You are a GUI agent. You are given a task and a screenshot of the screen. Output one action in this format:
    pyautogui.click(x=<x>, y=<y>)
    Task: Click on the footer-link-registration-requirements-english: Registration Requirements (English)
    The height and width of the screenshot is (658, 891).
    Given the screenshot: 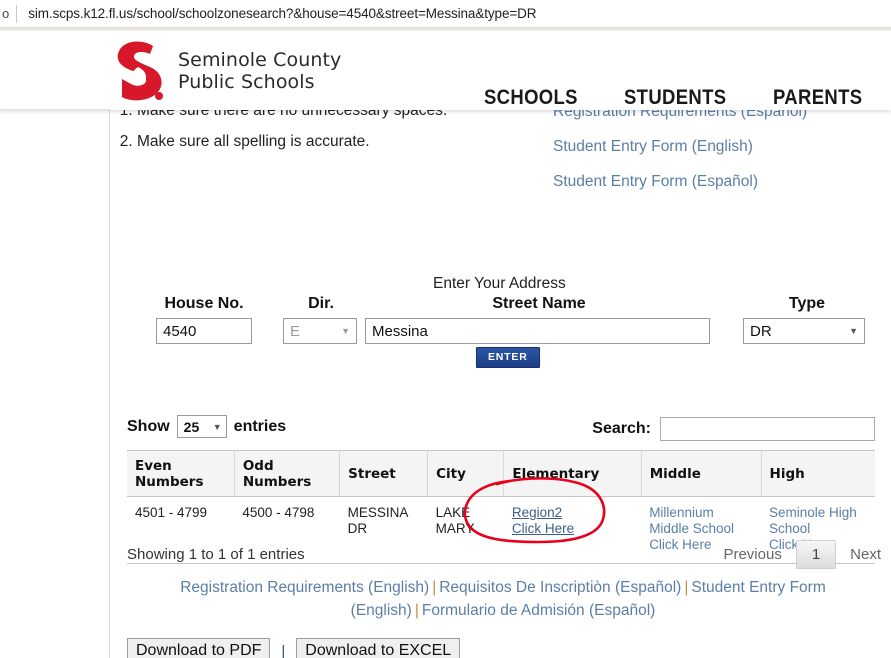 What is the action you would take?
    pyautogui.click(x=304, y=587)
    